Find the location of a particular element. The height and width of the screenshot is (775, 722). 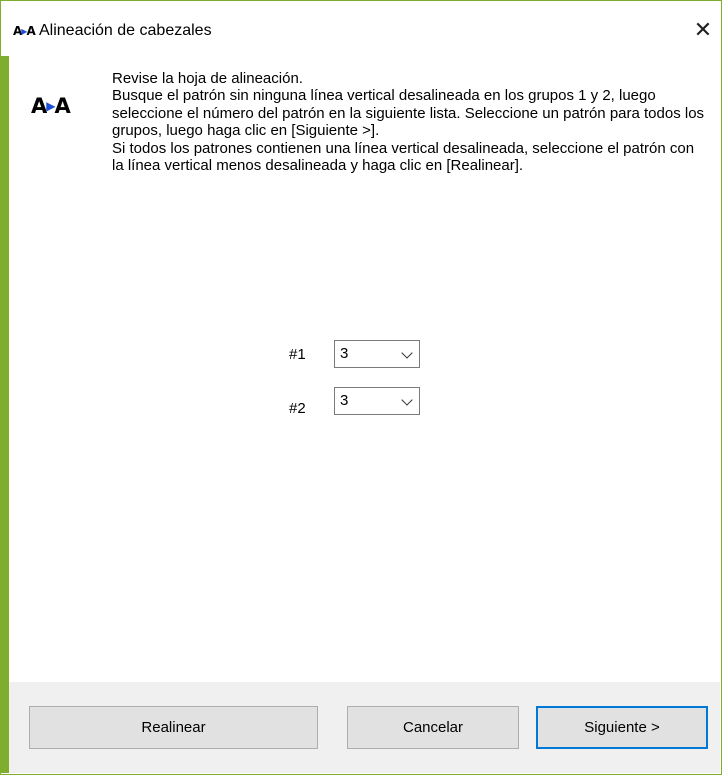

group-2-pattern-select: 3 is located at coordinates (377, 401).